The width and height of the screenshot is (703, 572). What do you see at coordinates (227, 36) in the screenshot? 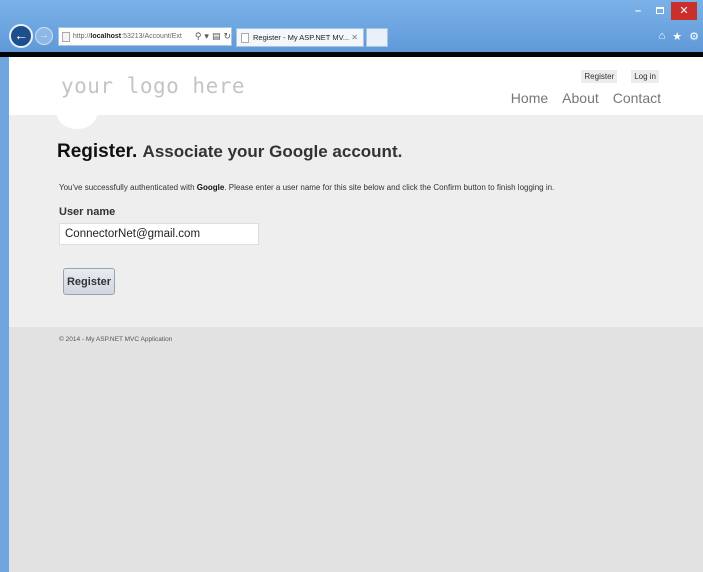
I see `refresh-icon: ↻` at bounding box center [227, 36].